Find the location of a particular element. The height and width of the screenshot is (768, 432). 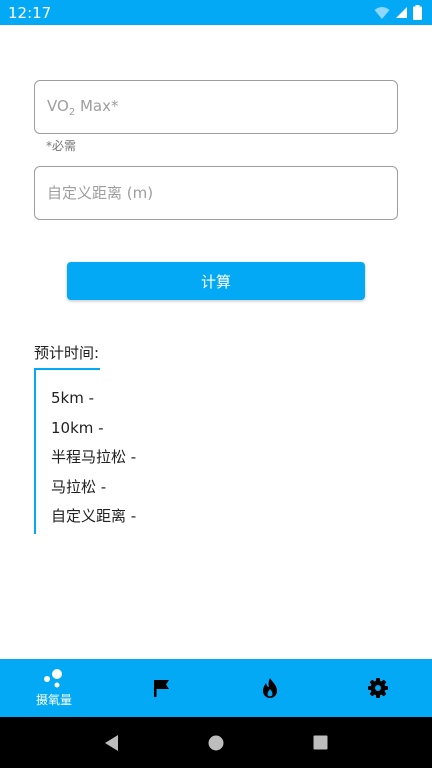

status-bar: 12:17 is located at coordinates (216, 12).